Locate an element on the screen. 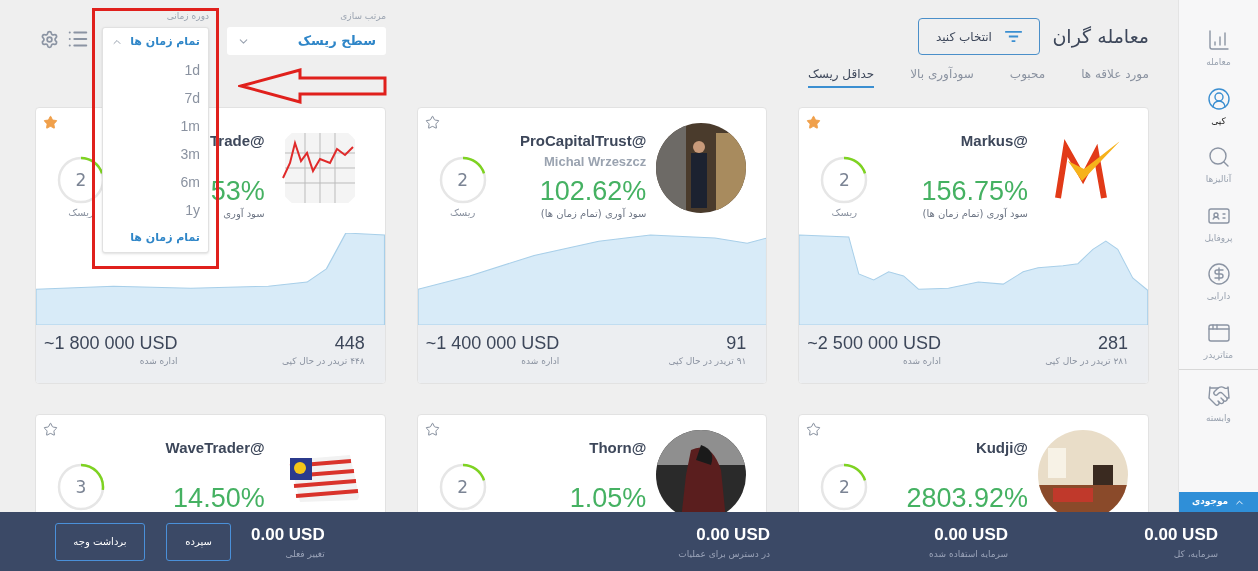 The height and width of the screenshot is (571, 1258). profit-percent: 102.62% is located at coordinates (593, 191).